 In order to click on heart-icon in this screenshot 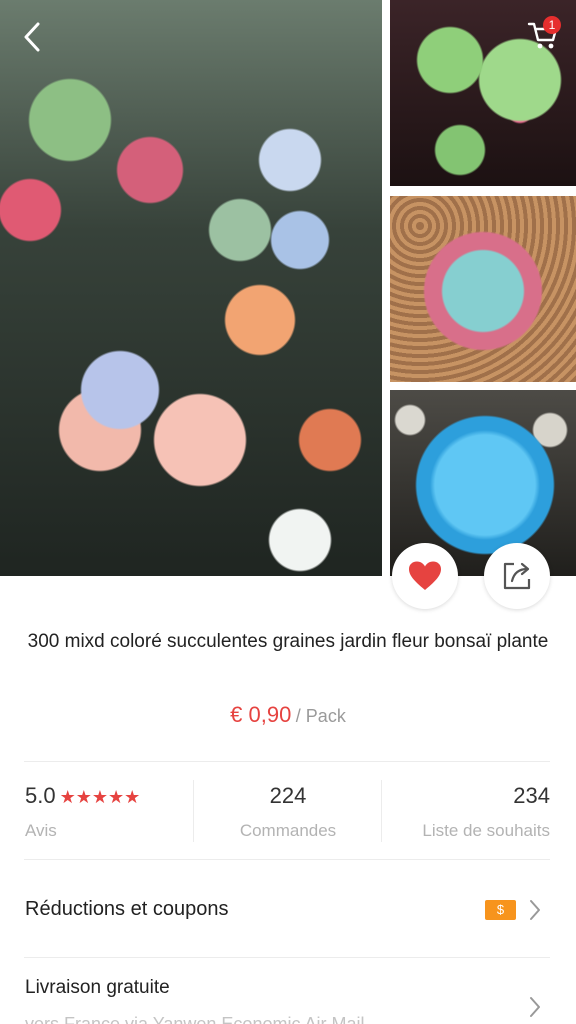, I will do `click(425, 575)`.